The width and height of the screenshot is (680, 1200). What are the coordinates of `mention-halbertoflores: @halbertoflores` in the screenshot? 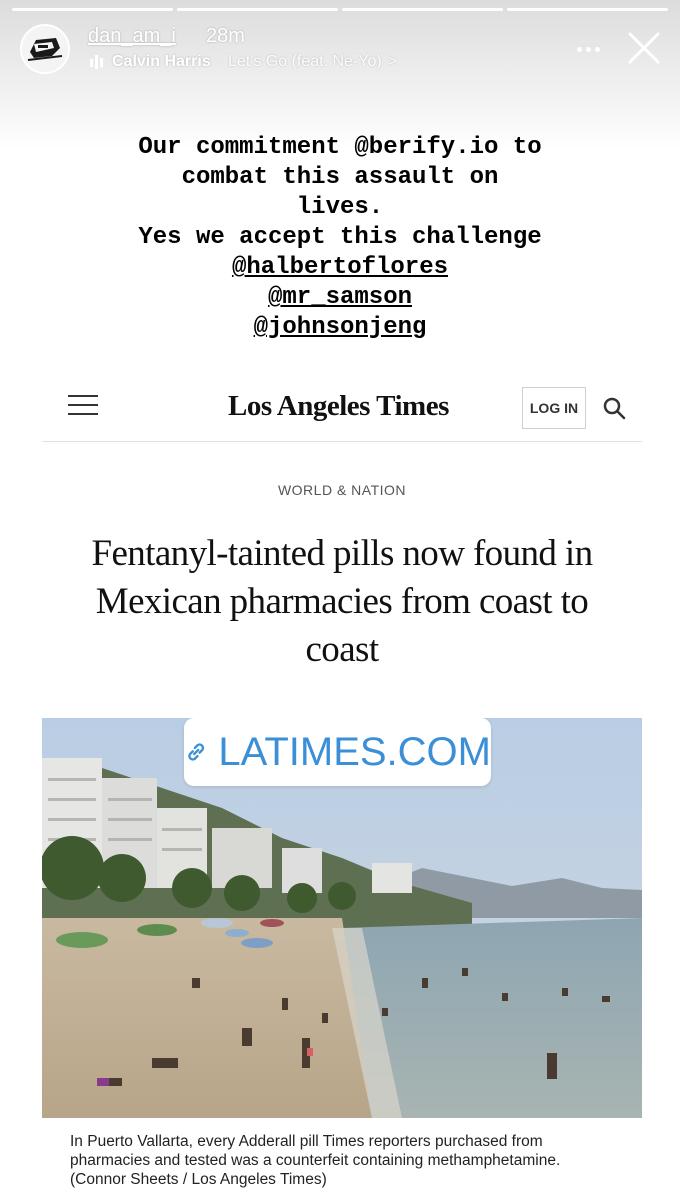 It's located at (340, 268).